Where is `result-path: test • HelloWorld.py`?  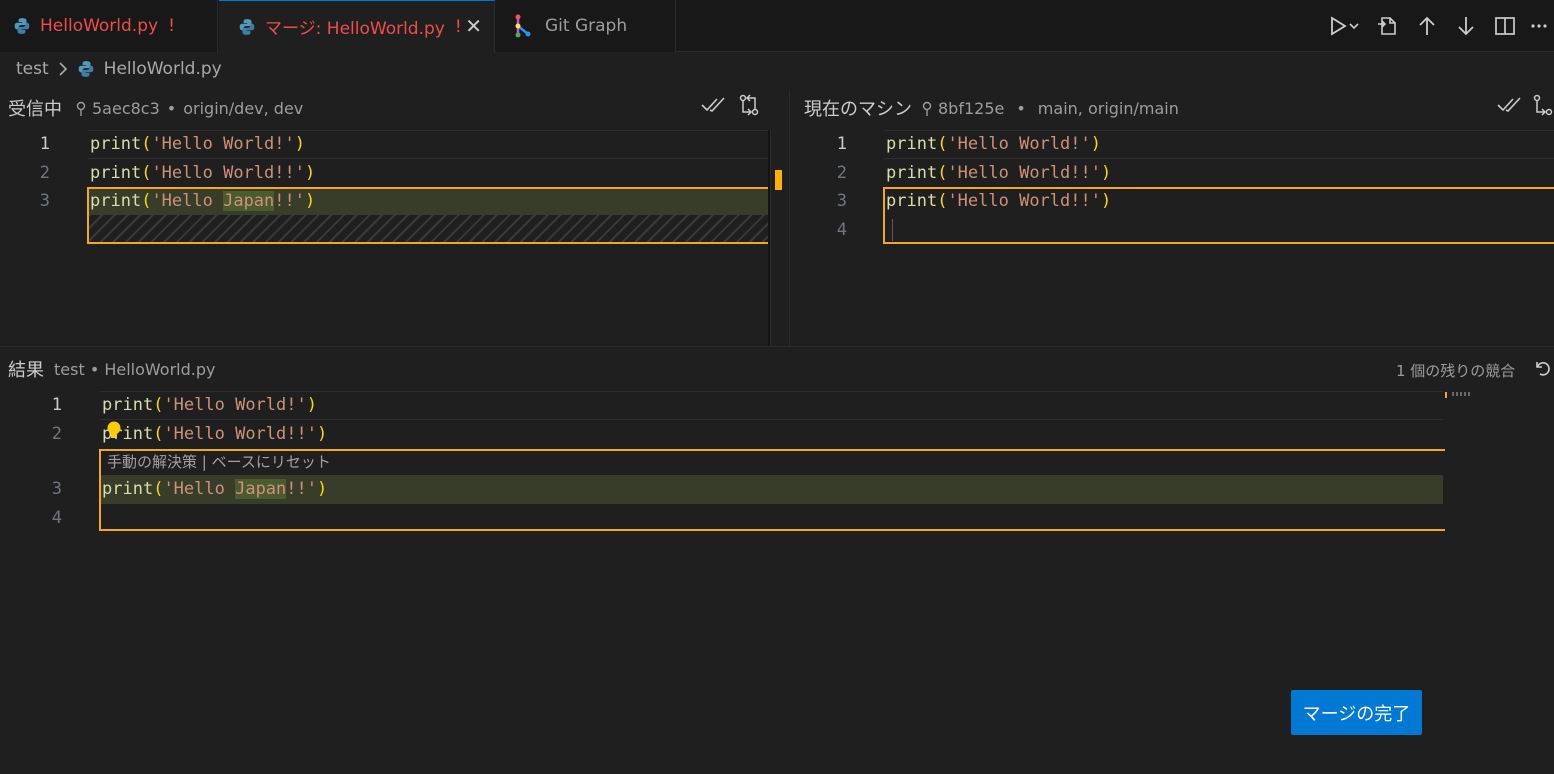 result-path: test • HelloWorld.py is located at coordinates (135, 369).